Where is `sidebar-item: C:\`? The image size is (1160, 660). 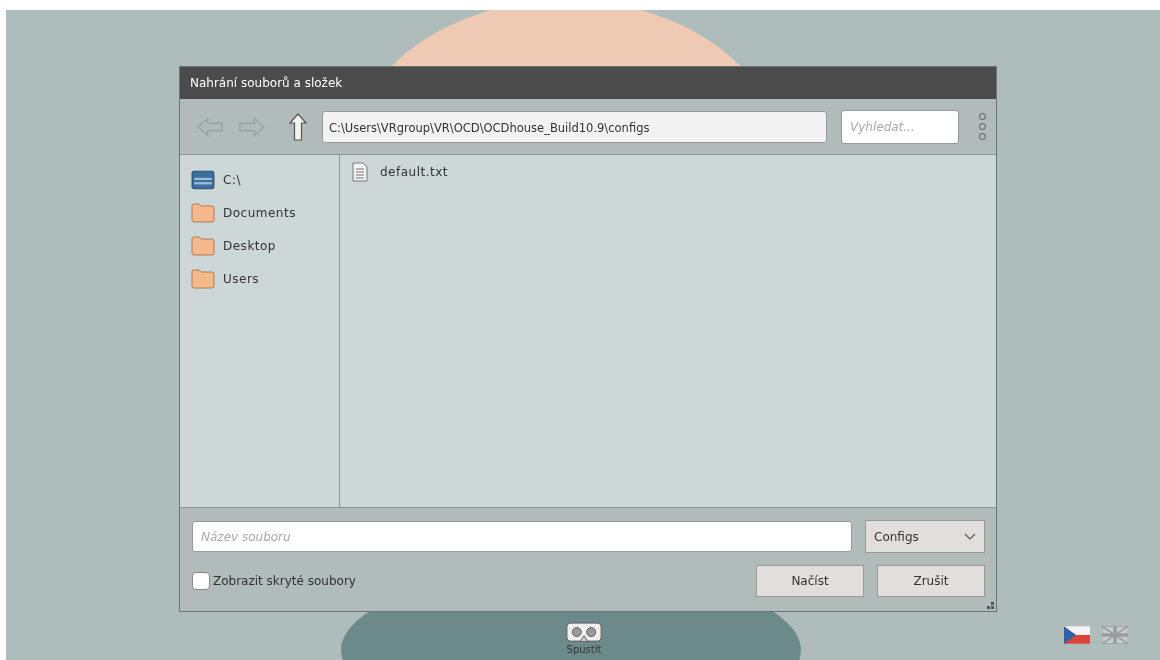
sidebar-item: C:\ is located at coordinates (232, 179).